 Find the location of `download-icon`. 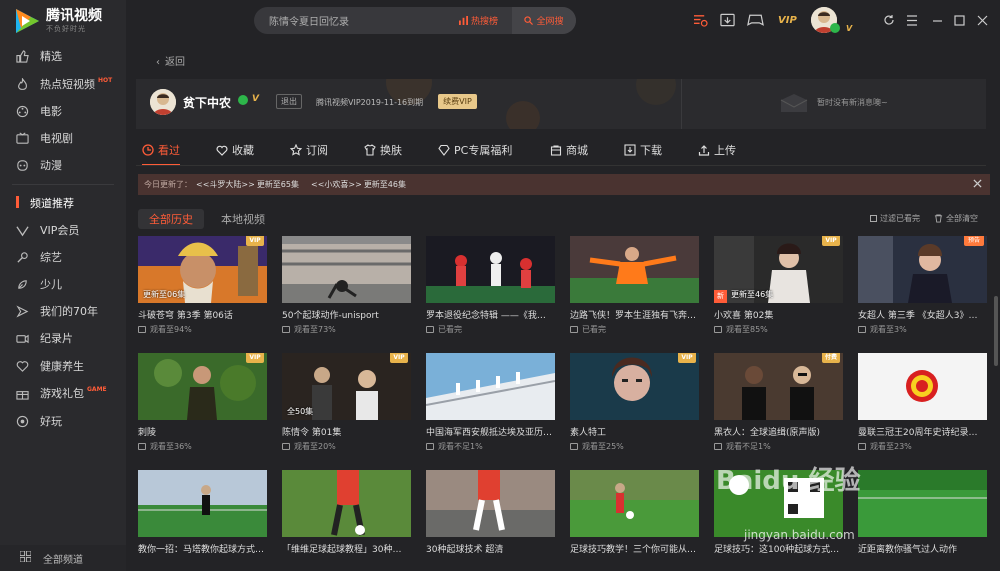

download-icon is located at coordinates (727, 20).